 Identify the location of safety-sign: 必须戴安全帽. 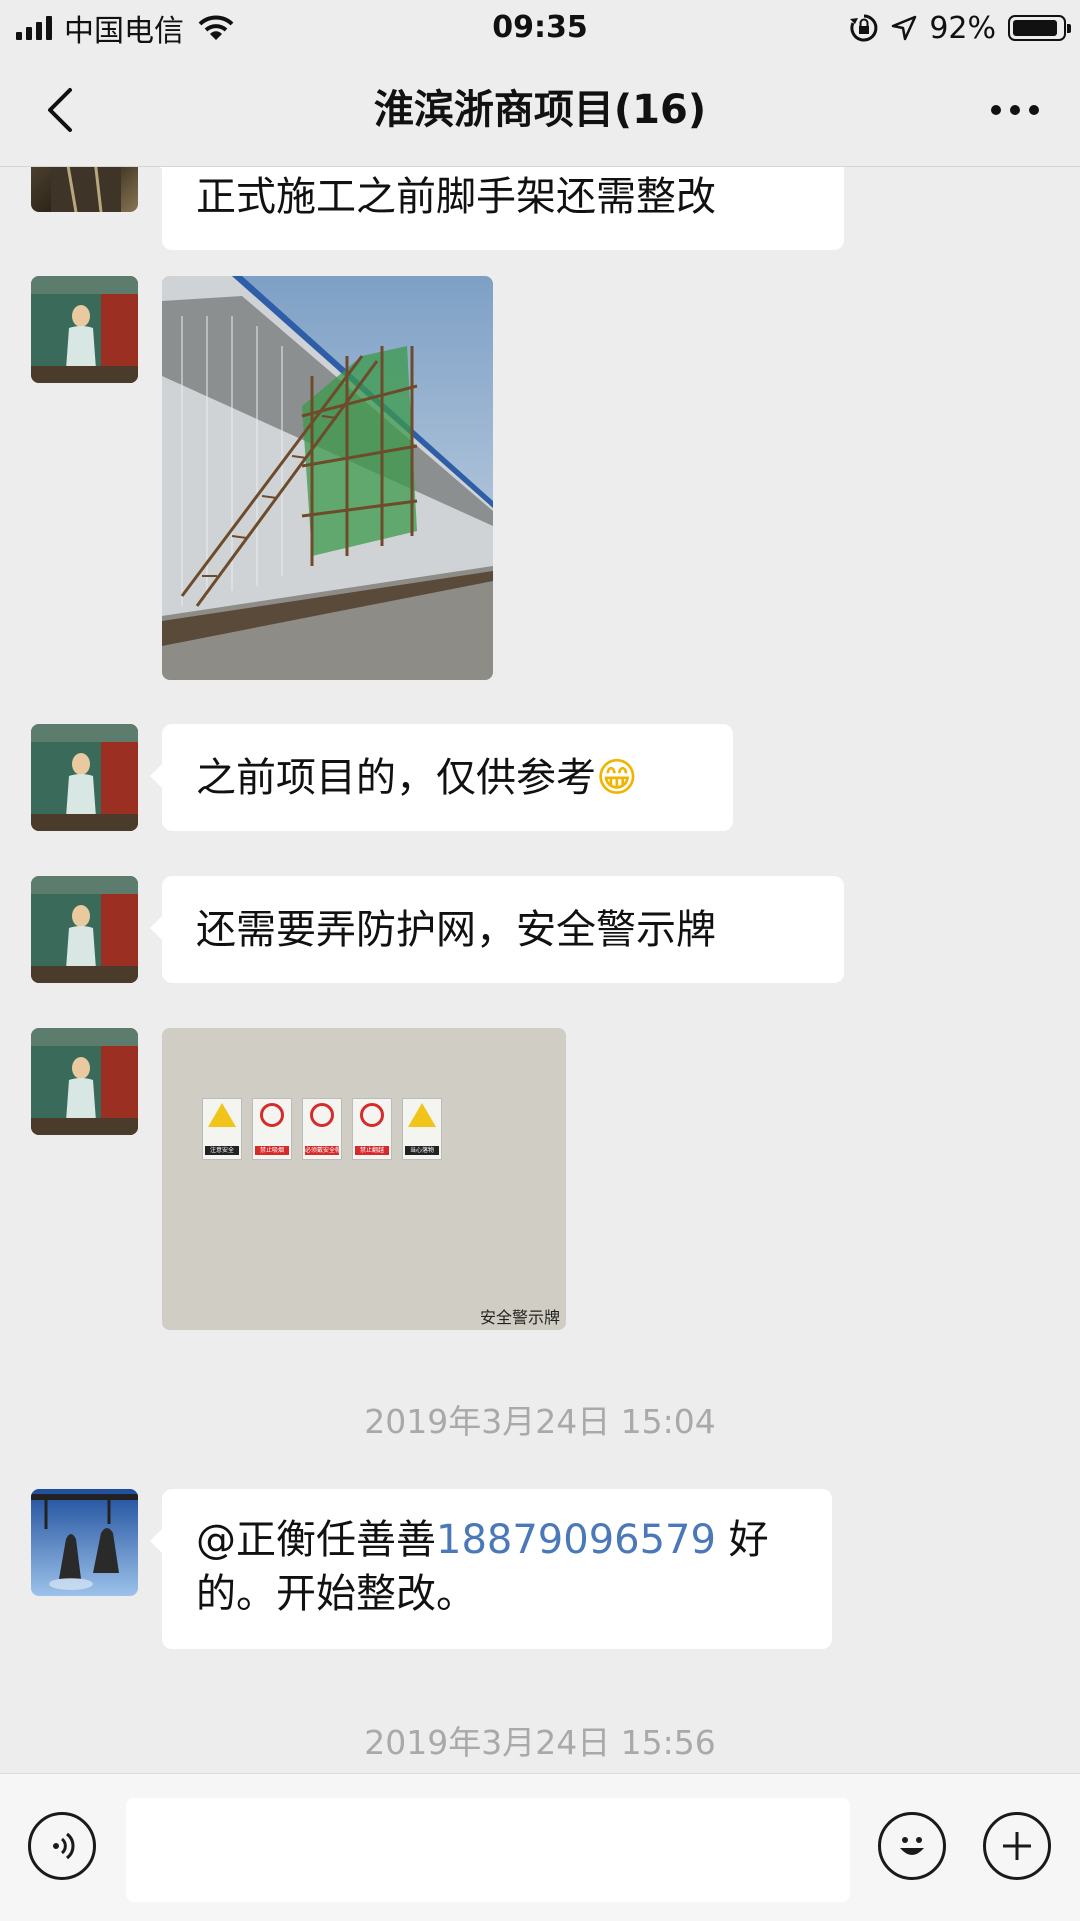
(322, 1129).